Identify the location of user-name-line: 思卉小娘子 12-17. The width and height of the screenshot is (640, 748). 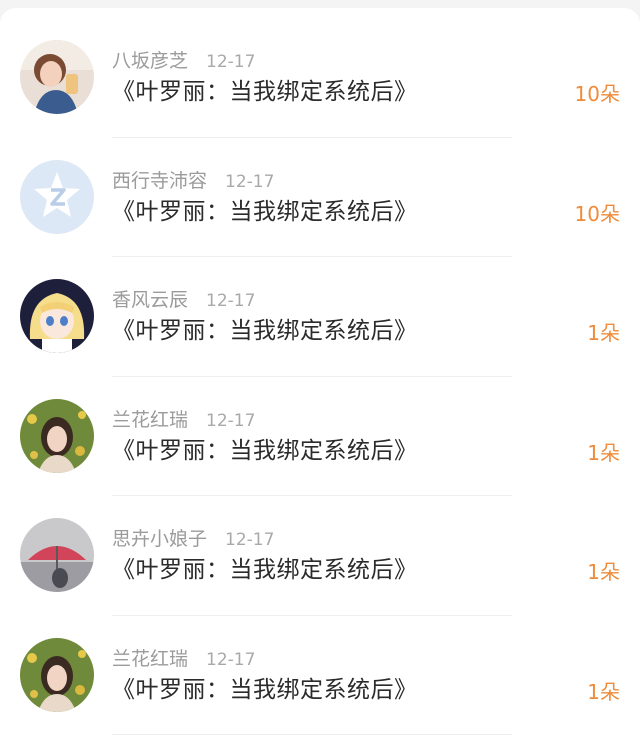
(193, 539).